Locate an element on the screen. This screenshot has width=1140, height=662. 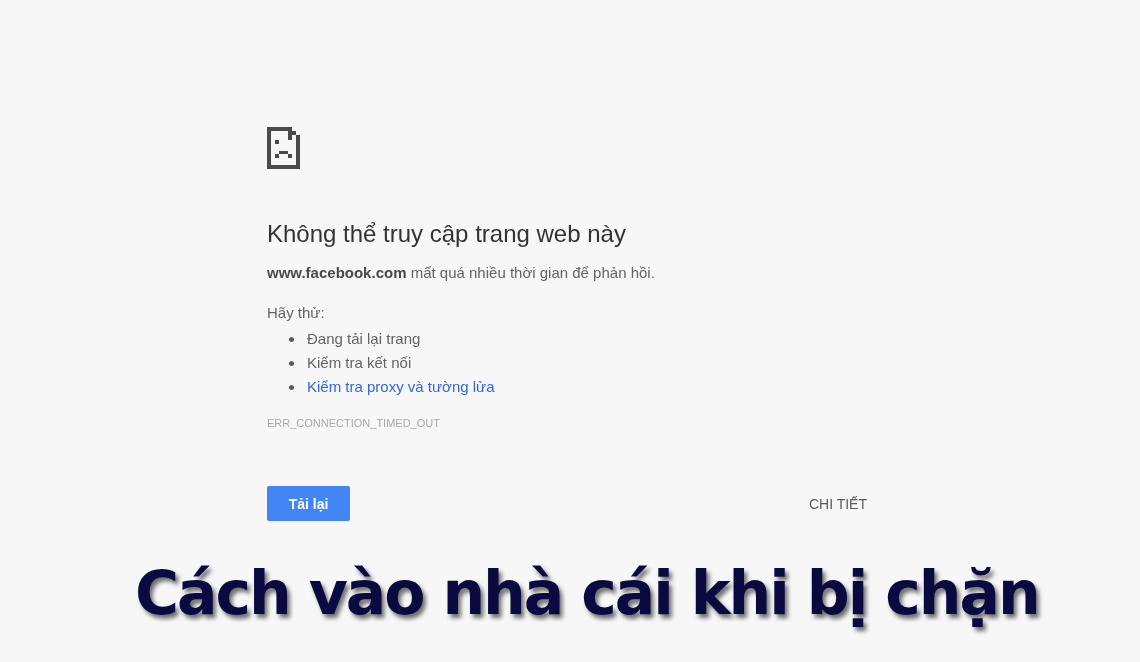
error-message: www.facebook.com mất quá nhiều thời gian để phản hồi. is located at coordinates (461, 273).